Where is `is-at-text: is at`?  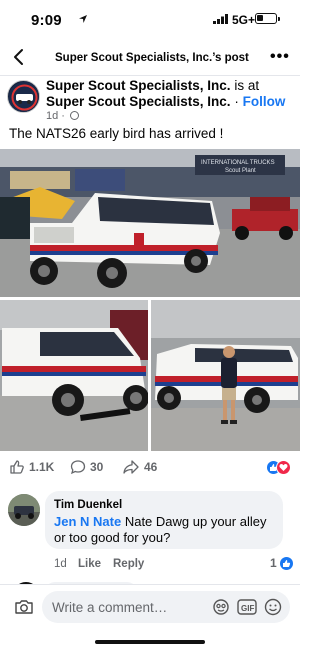 is-at-text: is at is located at coordinates (247, 85).